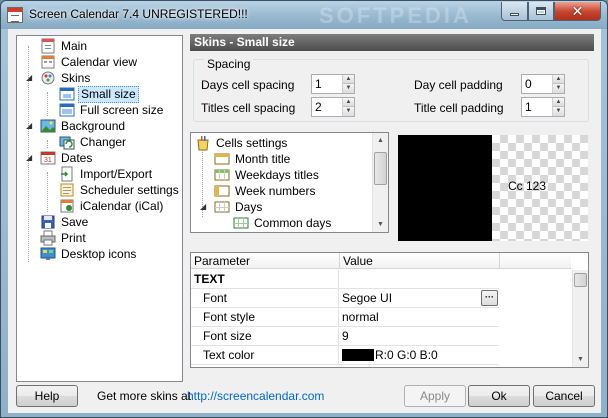  What do you see at coordinates (577, 11) in the screenshot?
I see `close-button: ✕` at bounding box center [577, 11].